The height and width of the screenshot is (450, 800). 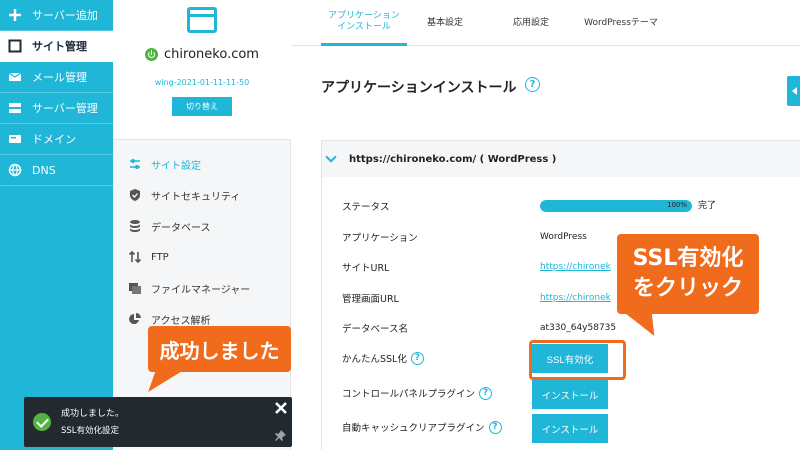 I want to click on nav-item-site-management: サイト管理, so click(x=56, y=46).